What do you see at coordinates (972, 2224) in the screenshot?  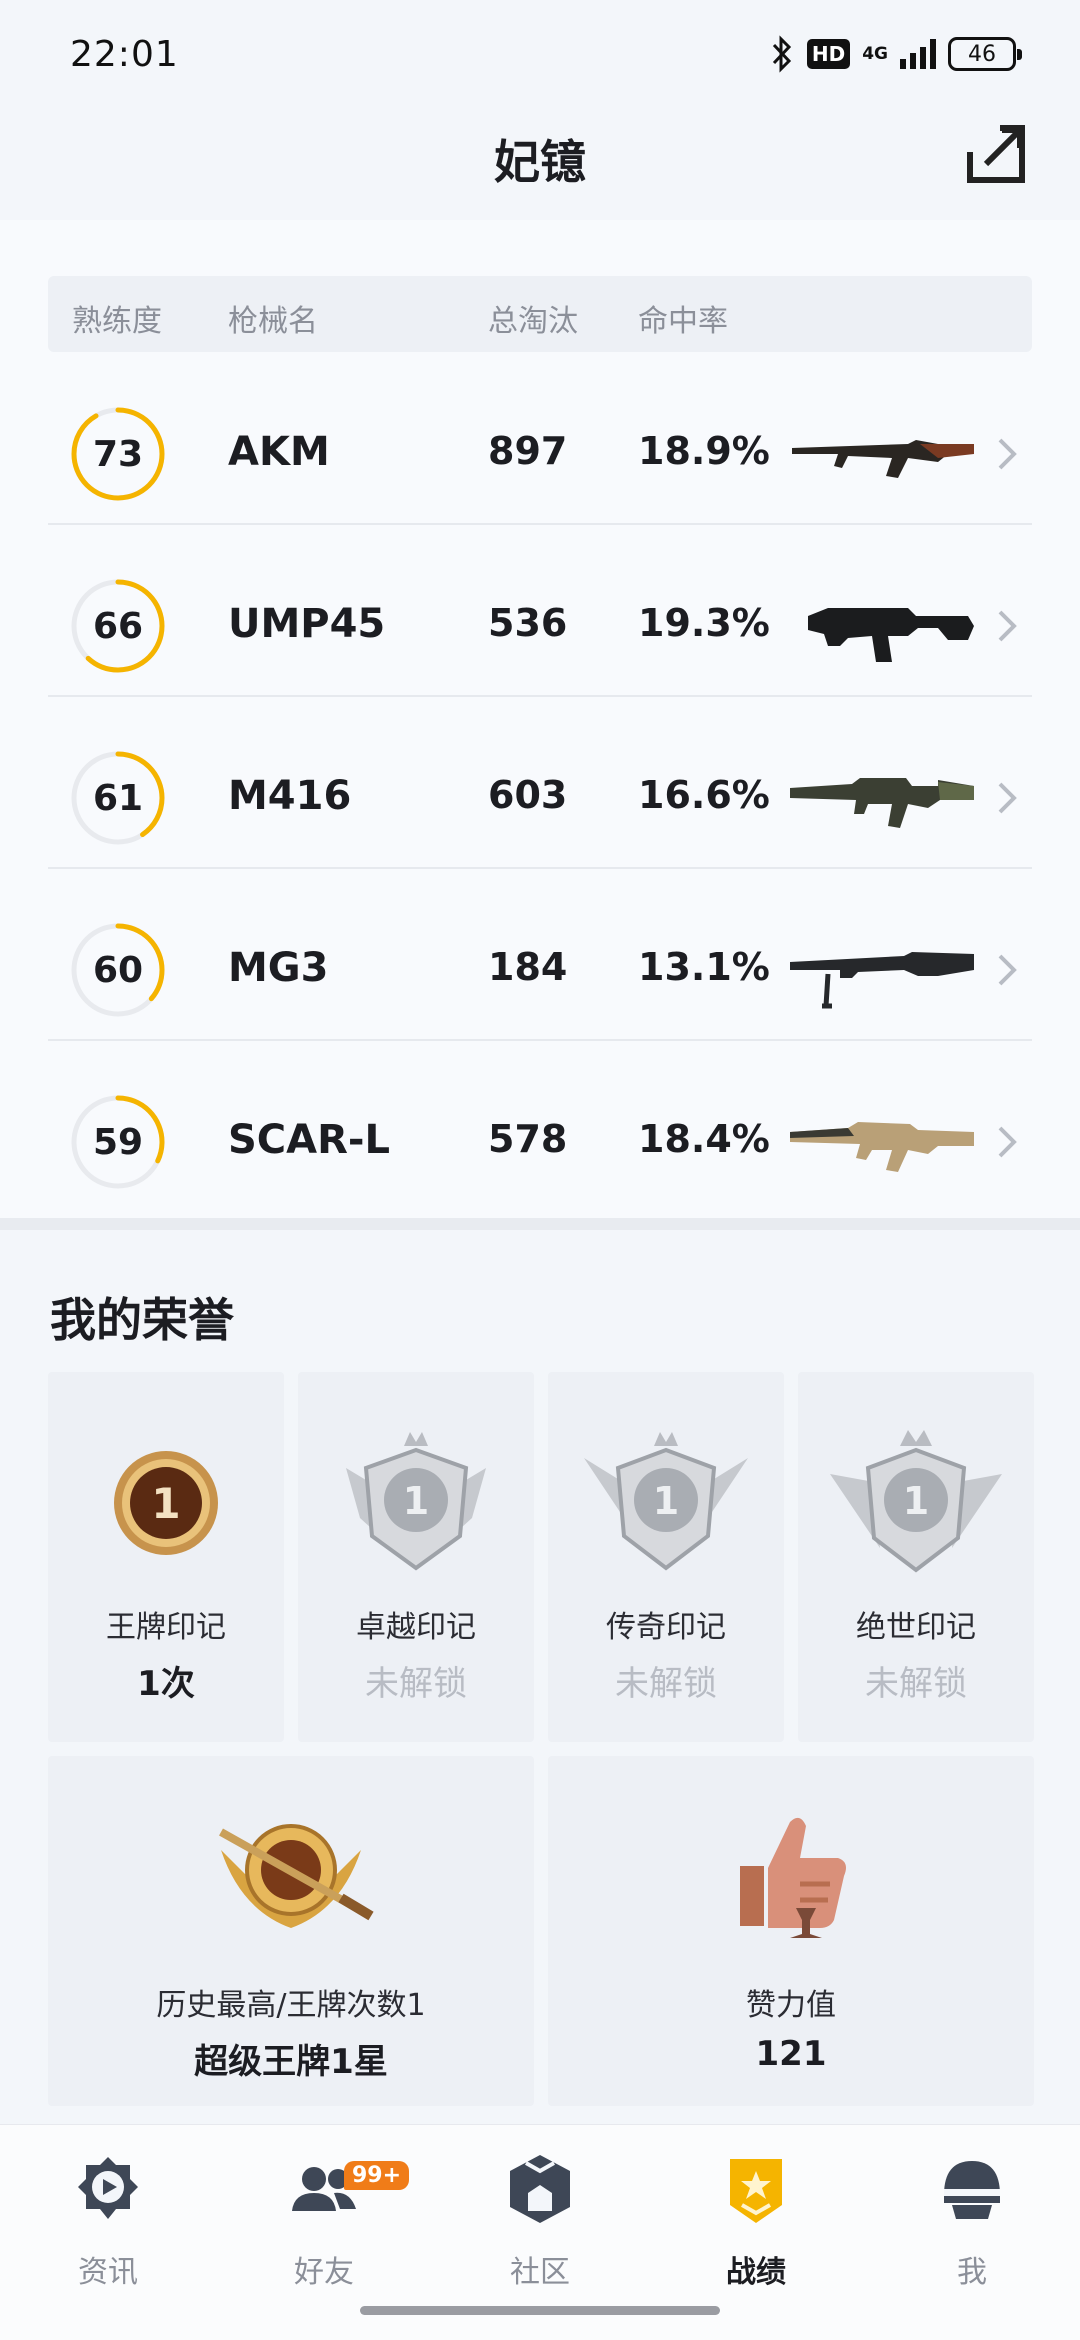 I see `nav-item-me: 我` at bounding box center [972, 2224].